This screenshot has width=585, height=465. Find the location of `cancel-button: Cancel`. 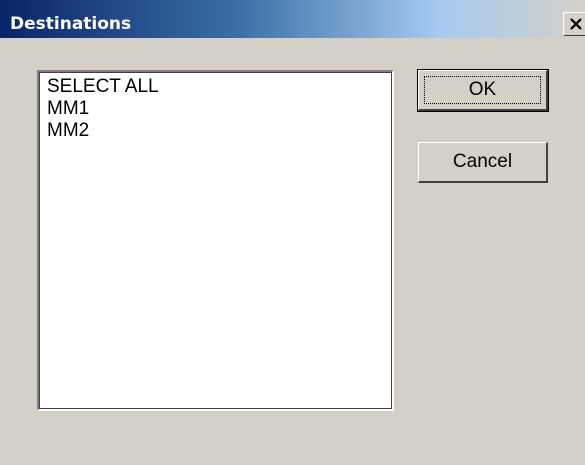

cancel-button: Cancel is located at coordinates (483, 162).